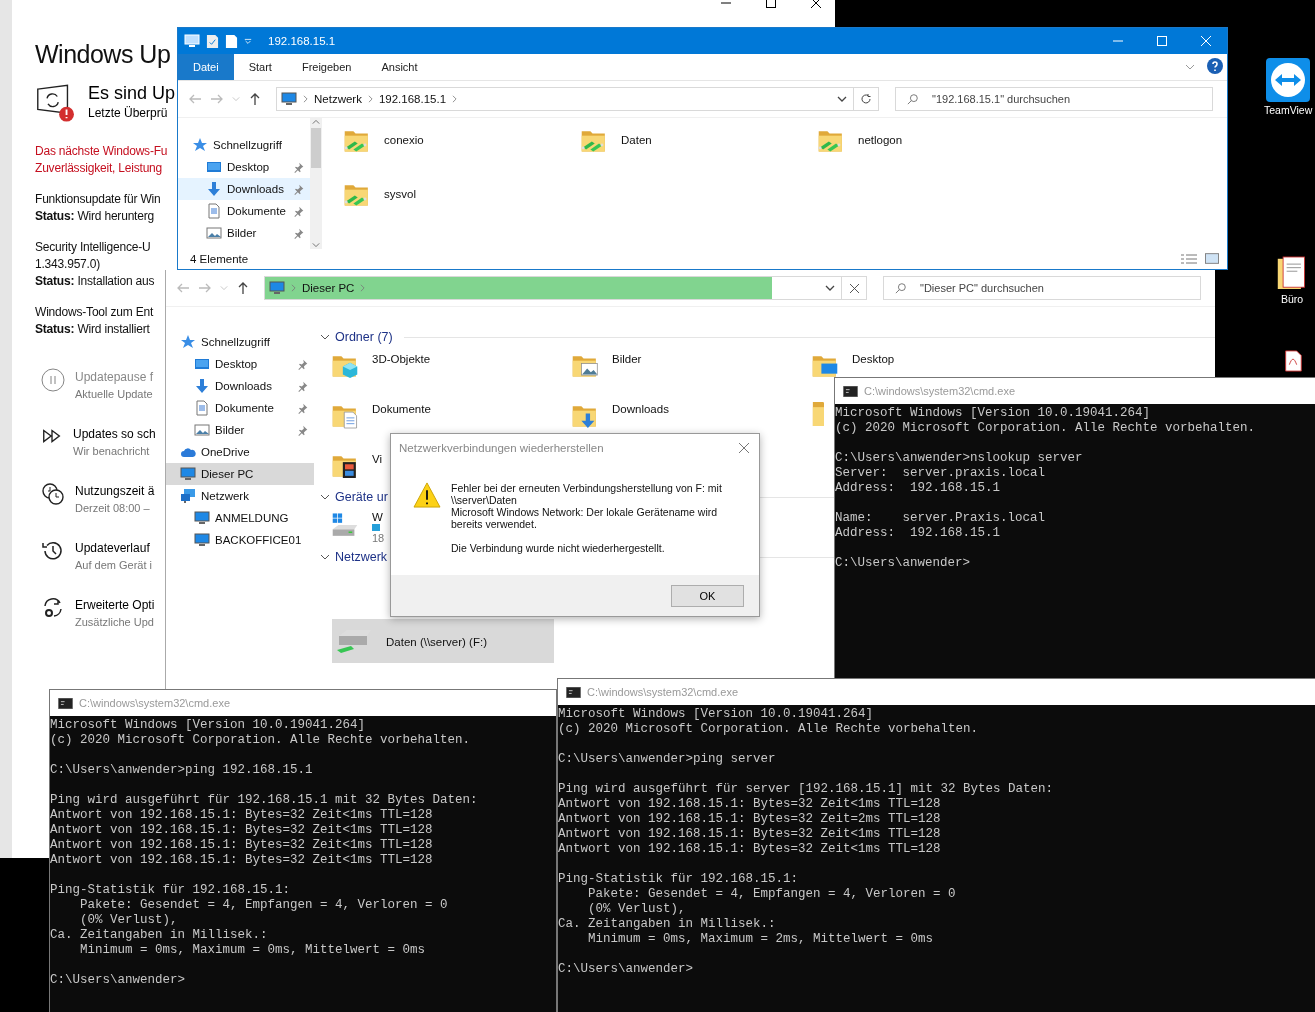 The height and width of the screenshot is (1012, 1315). What do you see at coordinates (68, 264) in the screenshot?
I see `update-name: 1.343.957.0)` at bounding box center [68, 264].